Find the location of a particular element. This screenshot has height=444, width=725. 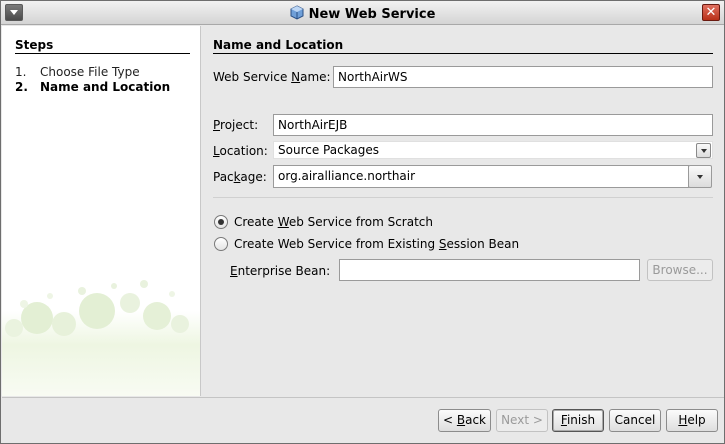

step-number: 1. is located at coordinates (21, 72).